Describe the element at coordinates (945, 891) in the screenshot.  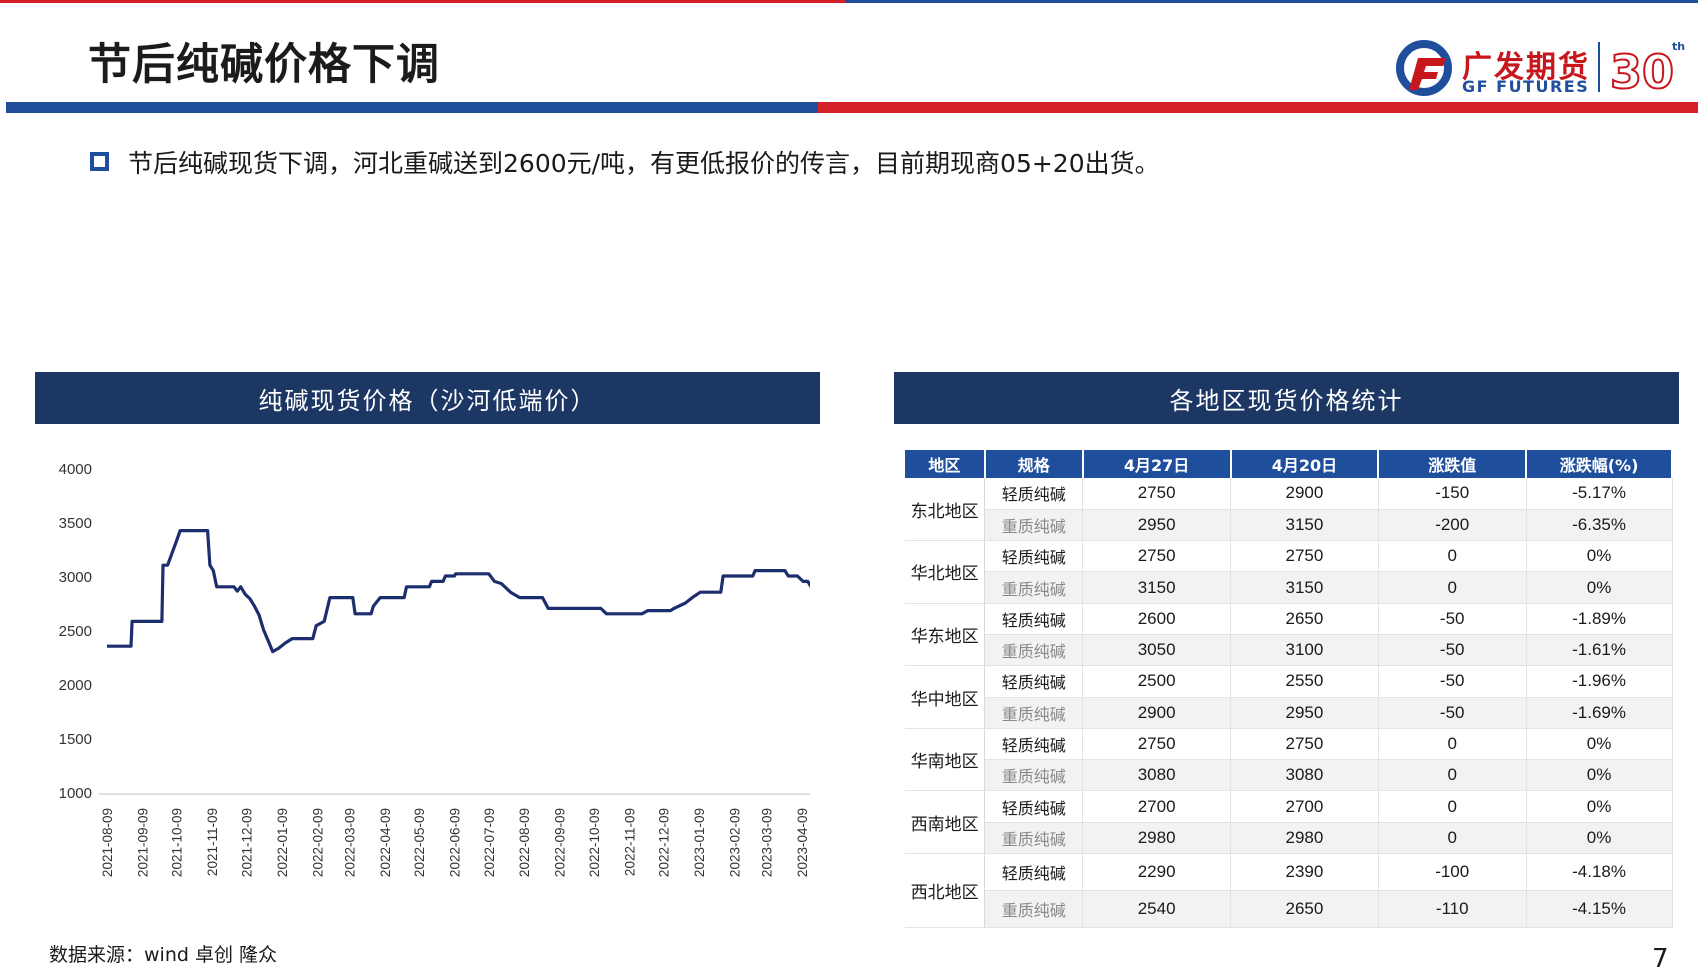
I see `region-cell: 西北地区` at that location.